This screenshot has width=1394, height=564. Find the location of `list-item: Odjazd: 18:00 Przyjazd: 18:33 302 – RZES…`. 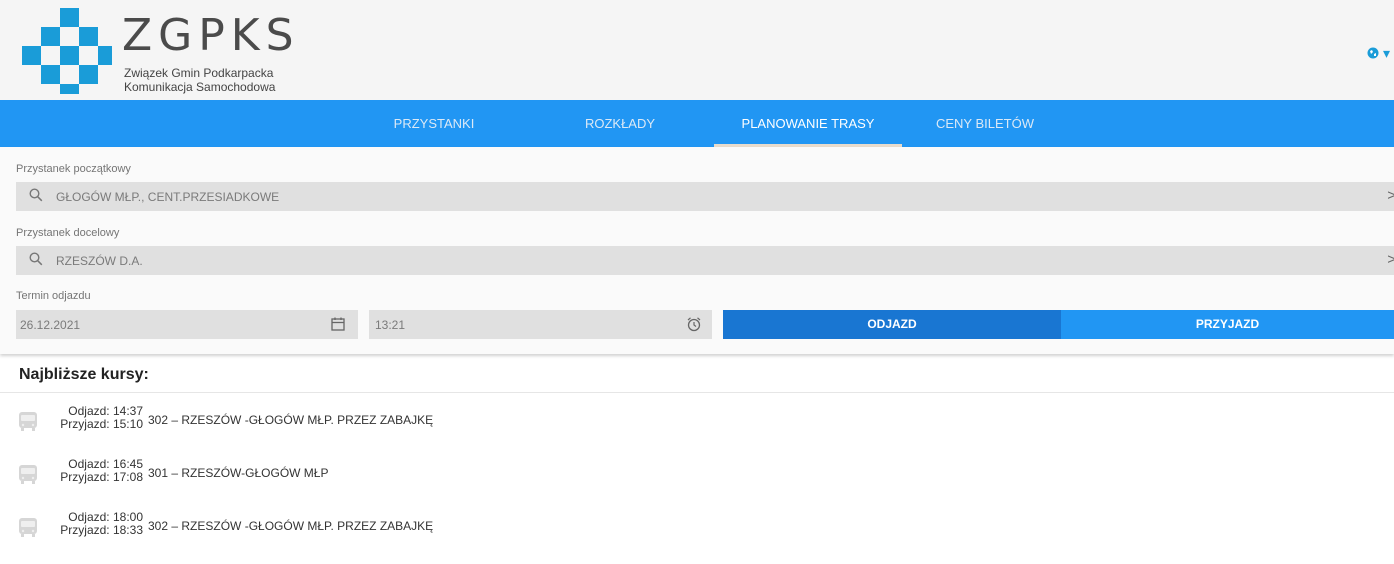

list-item: Odjazd: 18:00 Przyjazd: 18:33 302 – RZES… is located at coordinates (267, 526).